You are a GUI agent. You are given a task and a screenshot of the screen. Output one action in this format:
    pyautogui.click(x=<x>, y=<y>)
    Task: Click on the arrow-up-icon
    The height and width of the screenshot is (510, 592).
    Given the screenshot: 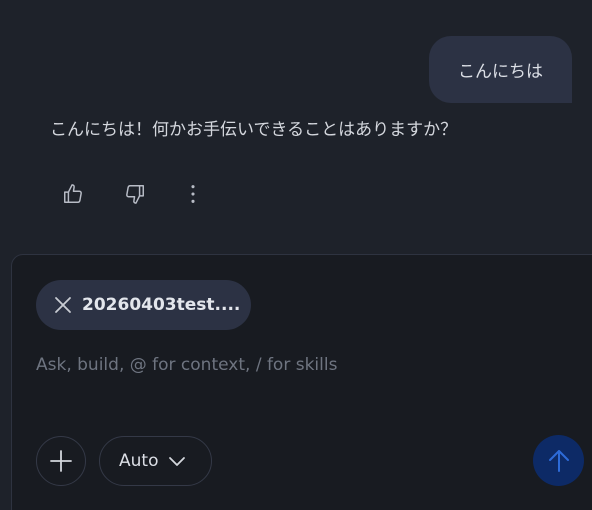 What is the action you would take?
    pyautogui.click(x=558, y=460)
    